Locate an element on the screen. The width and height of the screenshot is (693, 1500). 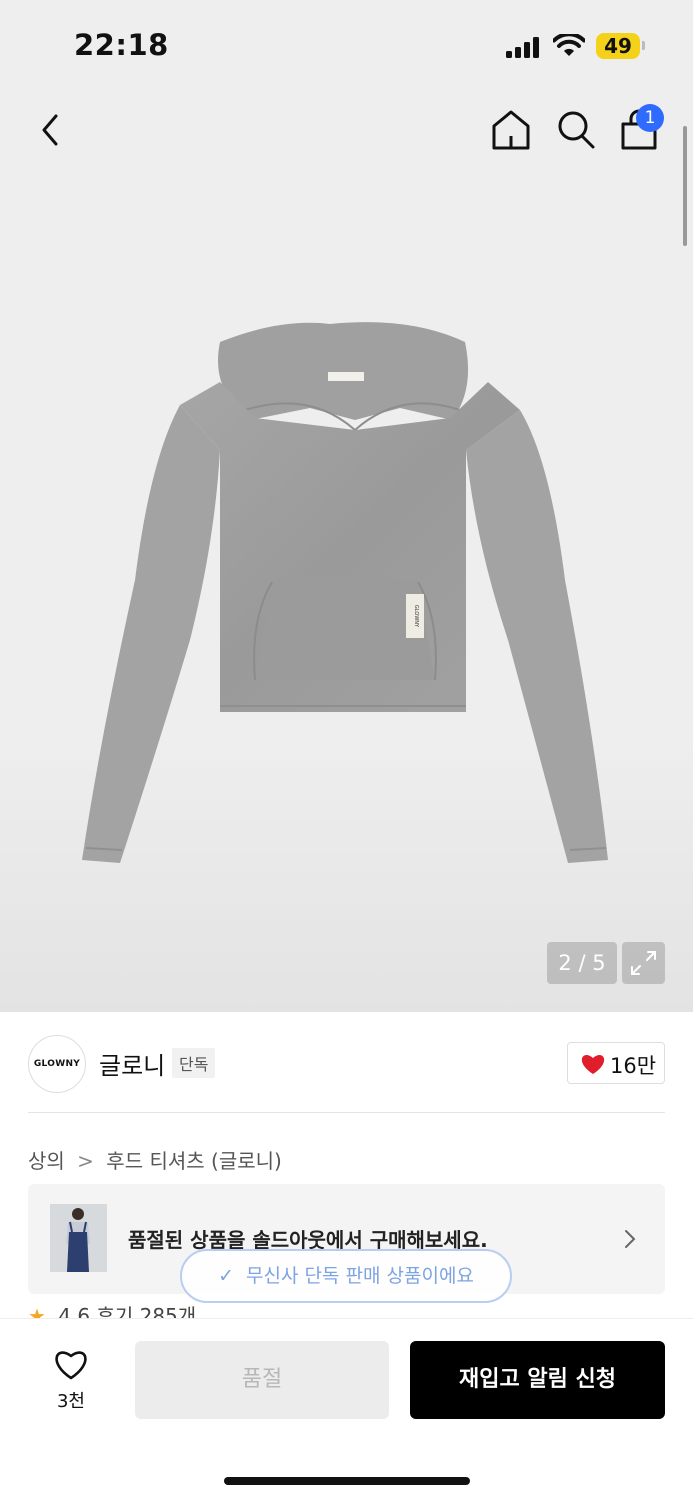
battery-indicator: 49 is located at coordinates (618, 46).